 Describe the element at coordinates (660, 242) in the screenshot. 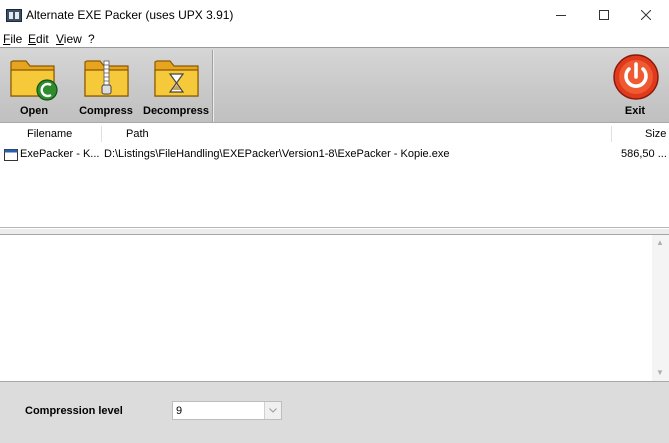

I see `scroll-up-arrow-icon: ▲` at that location.